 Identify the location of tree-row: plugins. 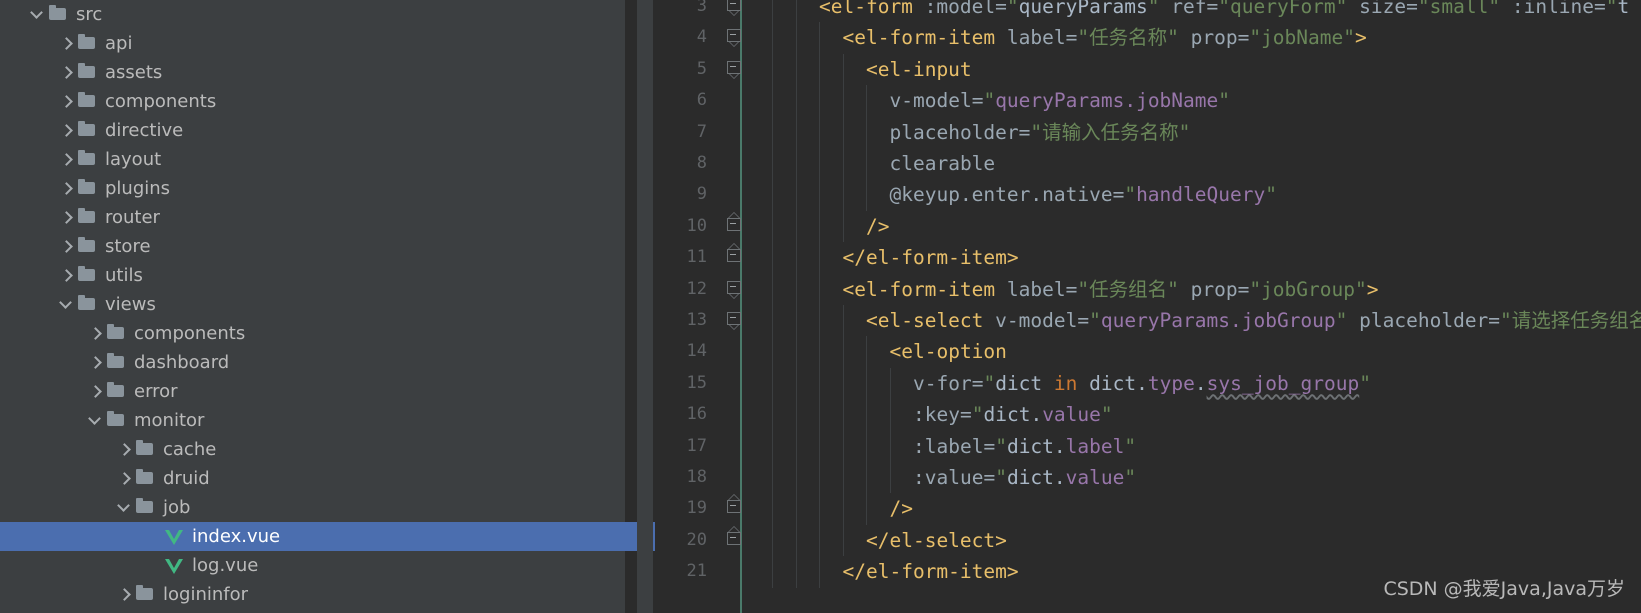
(312, 188).